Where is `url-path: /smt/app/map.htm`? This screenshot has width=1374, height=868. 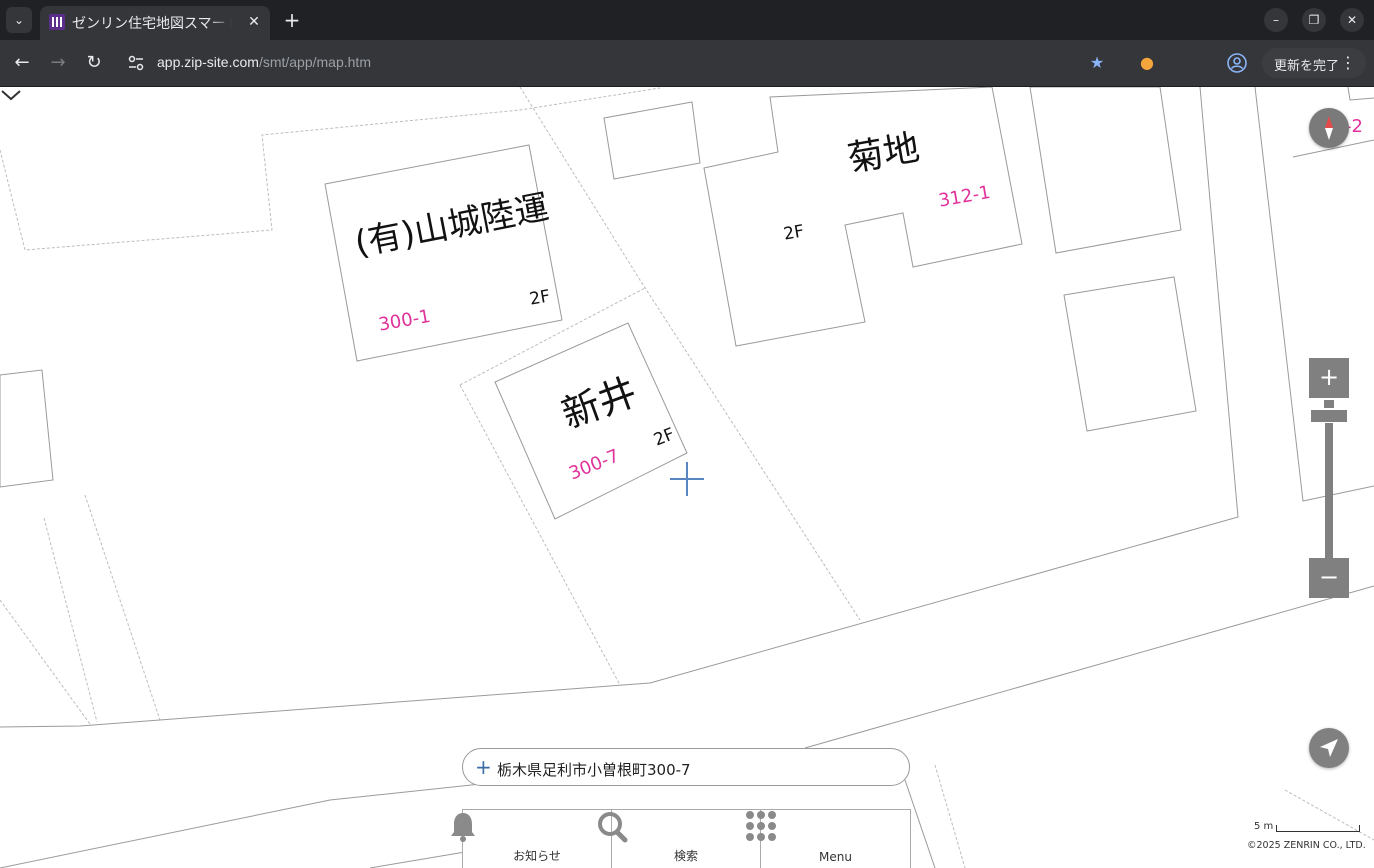
url-path: /smt/app/map.htm is located at coordinates (314, 62).